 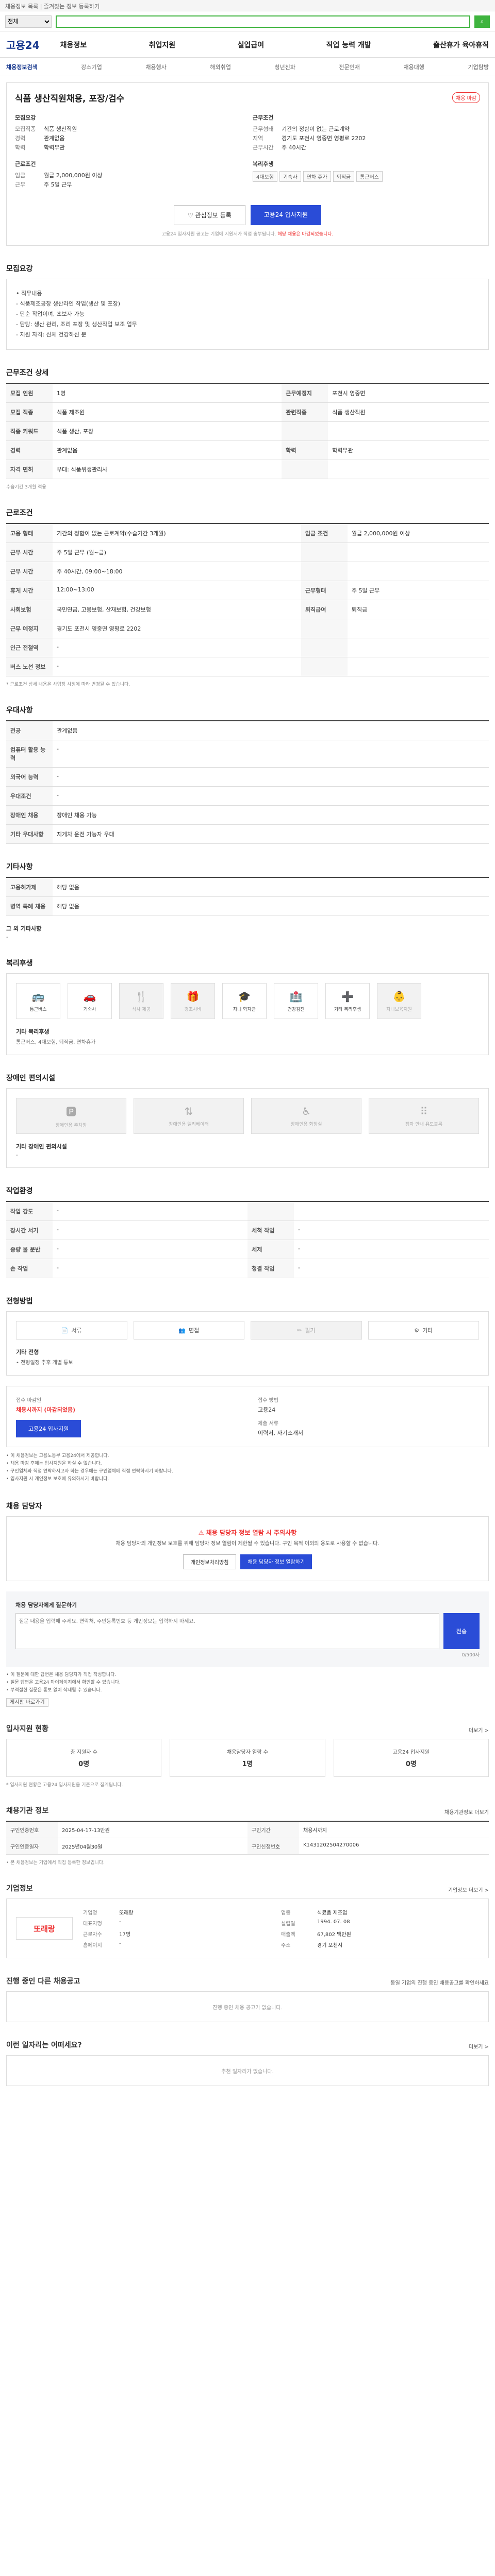 I want to click on gnb-item-2: 실업급여, so click(x=251, y=45).